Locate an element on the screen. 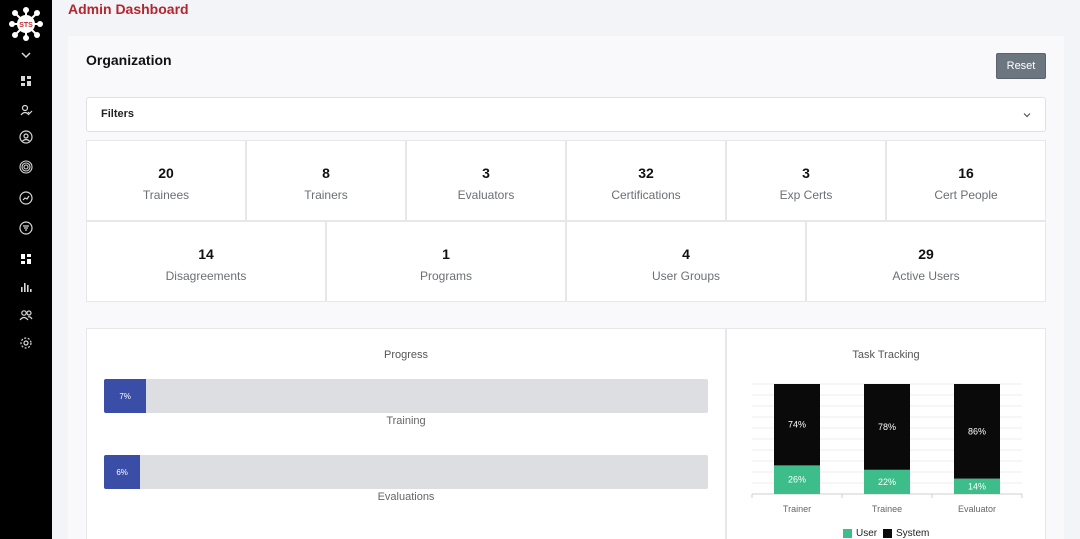 This screenshot has width=1080, height=539. stat-label: Active Users is located at coordinates (926, 276).